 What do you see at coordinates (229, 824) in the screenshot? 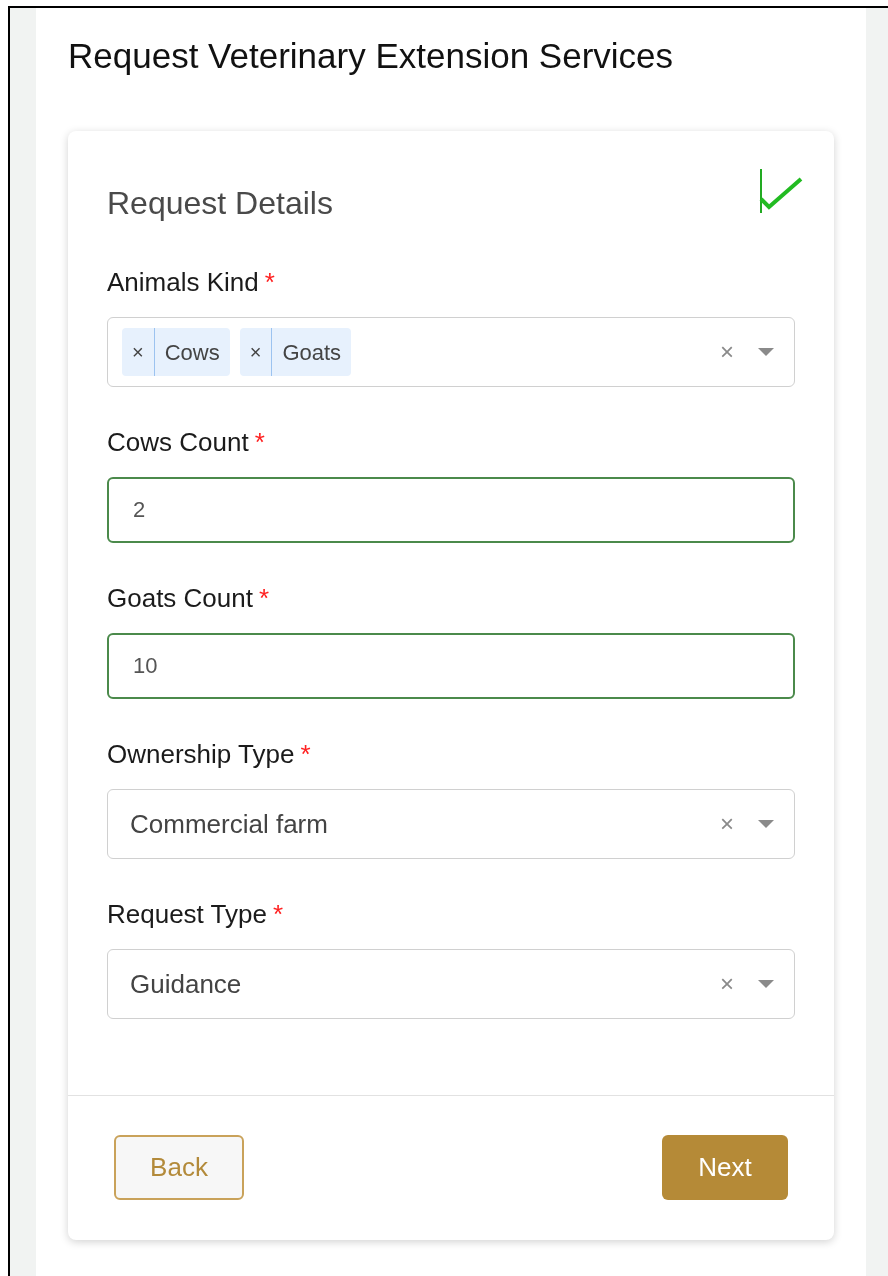
I see `select-value: Commercial farm` at bounding box center [229, 824].